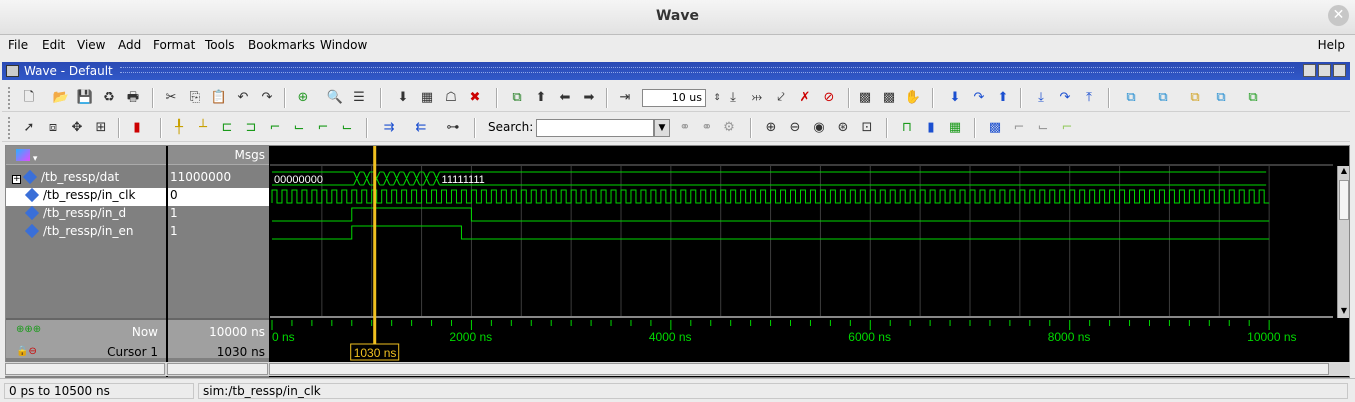 The height and width of the screenshot is (402, 1355). Describe the element at coordinates (625, 98) in the screenshot. I see `run-length-icon: ⇥` at that location.